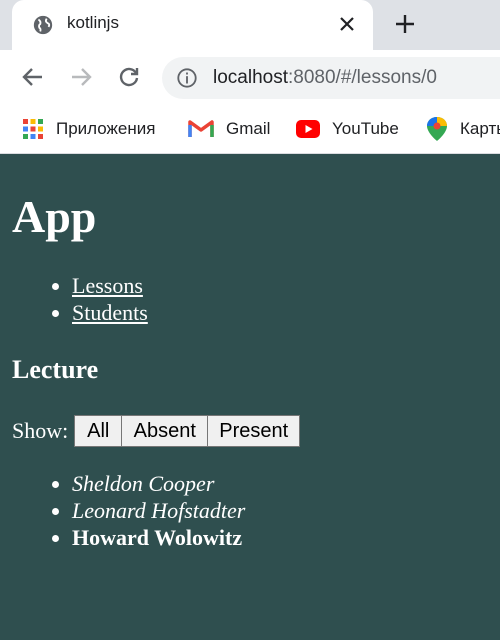 The image size is (500, 640). What do you see at coordinates (325, 77) in the screenshot?
I see `url-text: localhost:8080/#/lessons/0` at bounding box center [325, 77].